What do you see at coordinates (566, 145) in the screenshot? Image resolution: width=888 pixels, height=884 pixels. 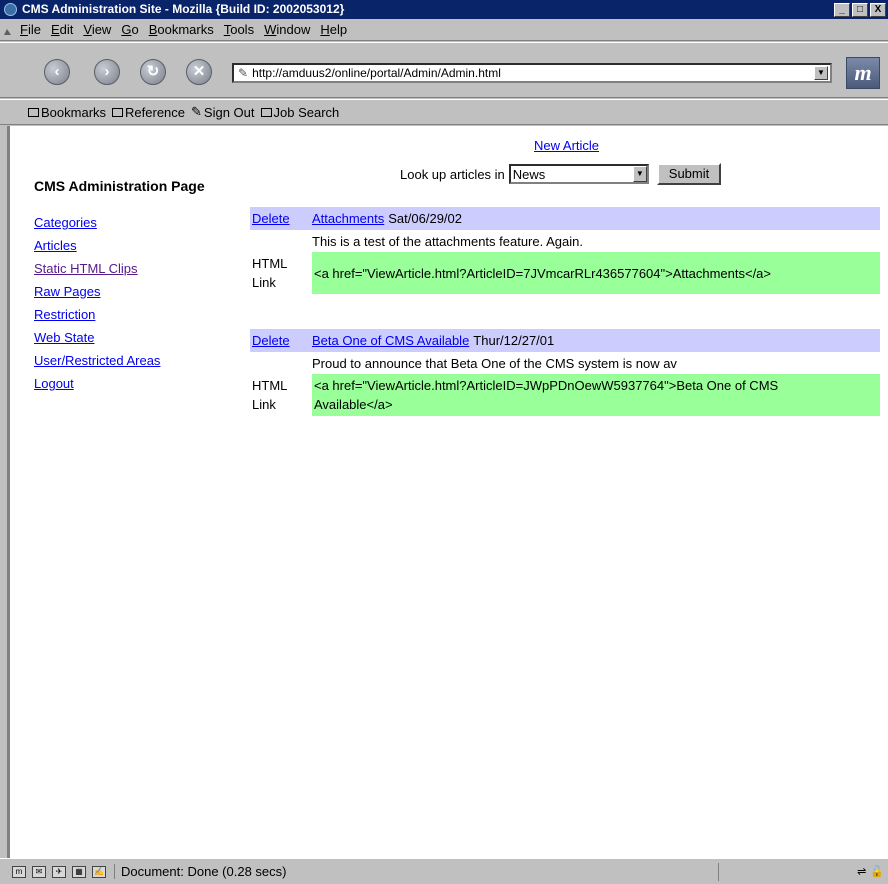 I see `new-article-link: New Article` at bounding box center [566, 145].